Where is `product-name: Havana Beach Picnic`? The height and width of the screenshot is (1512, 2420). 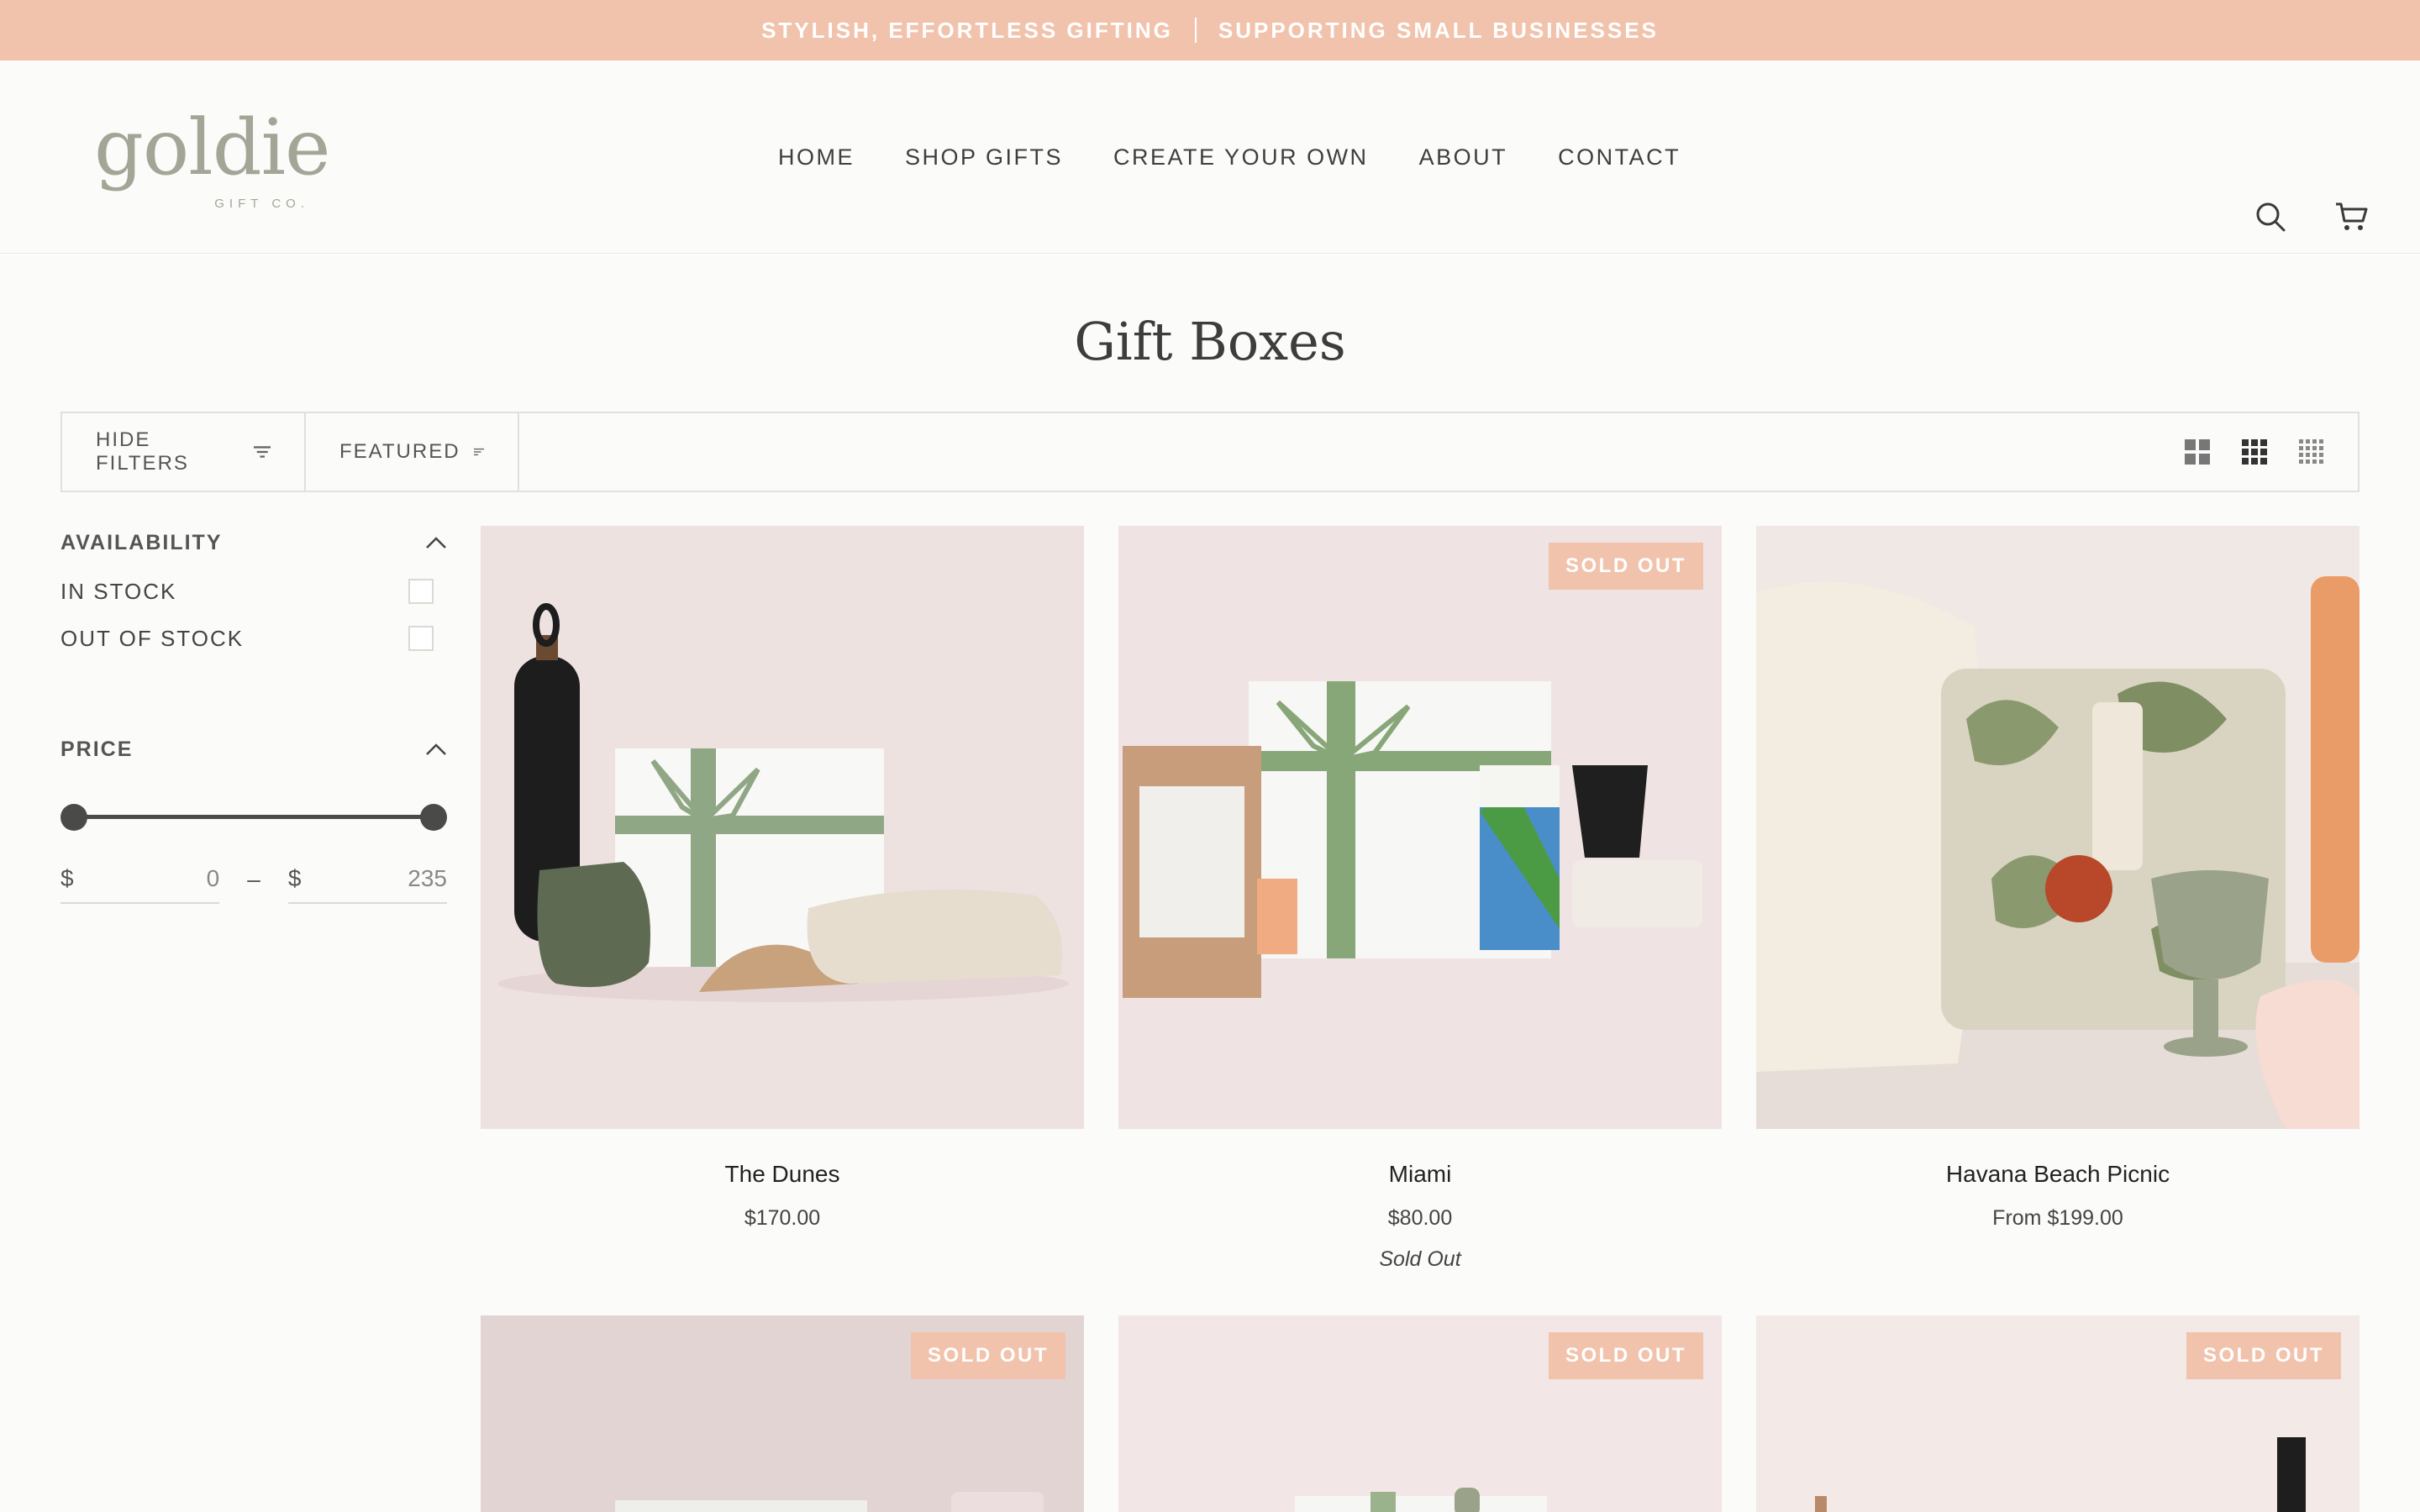 product-name: Havana Beach Picnic is located at coordinates (2058, 1174).